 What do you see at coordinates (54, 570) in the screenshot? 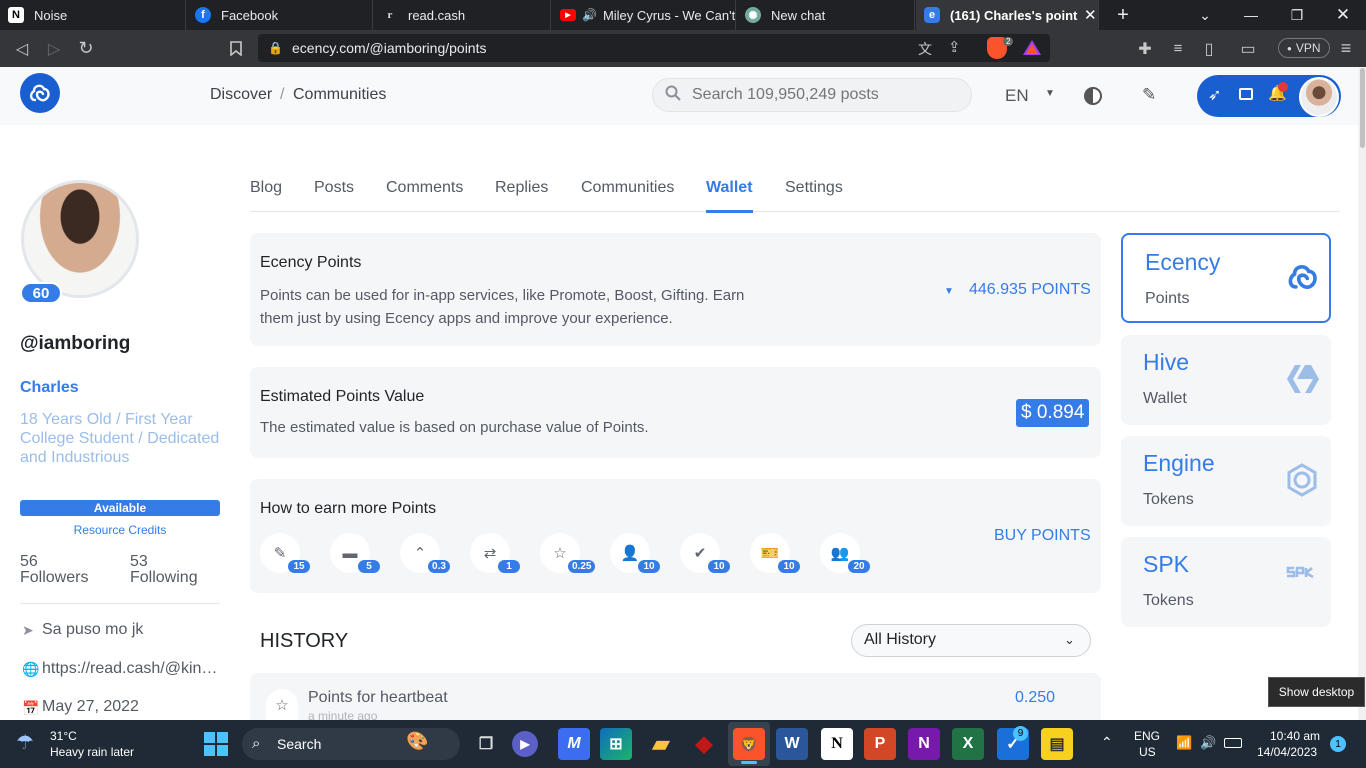
I see `followers-stat: 56 Followers` at bounding box center [54, 570].